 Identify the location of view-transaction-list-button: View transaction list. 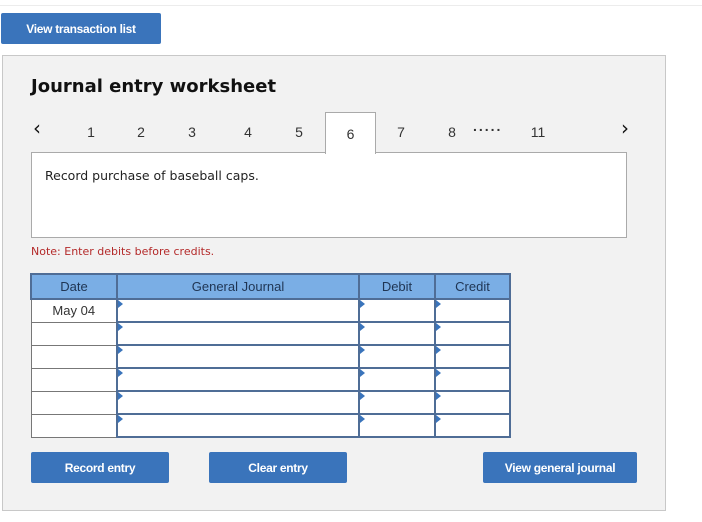
(81, 28).